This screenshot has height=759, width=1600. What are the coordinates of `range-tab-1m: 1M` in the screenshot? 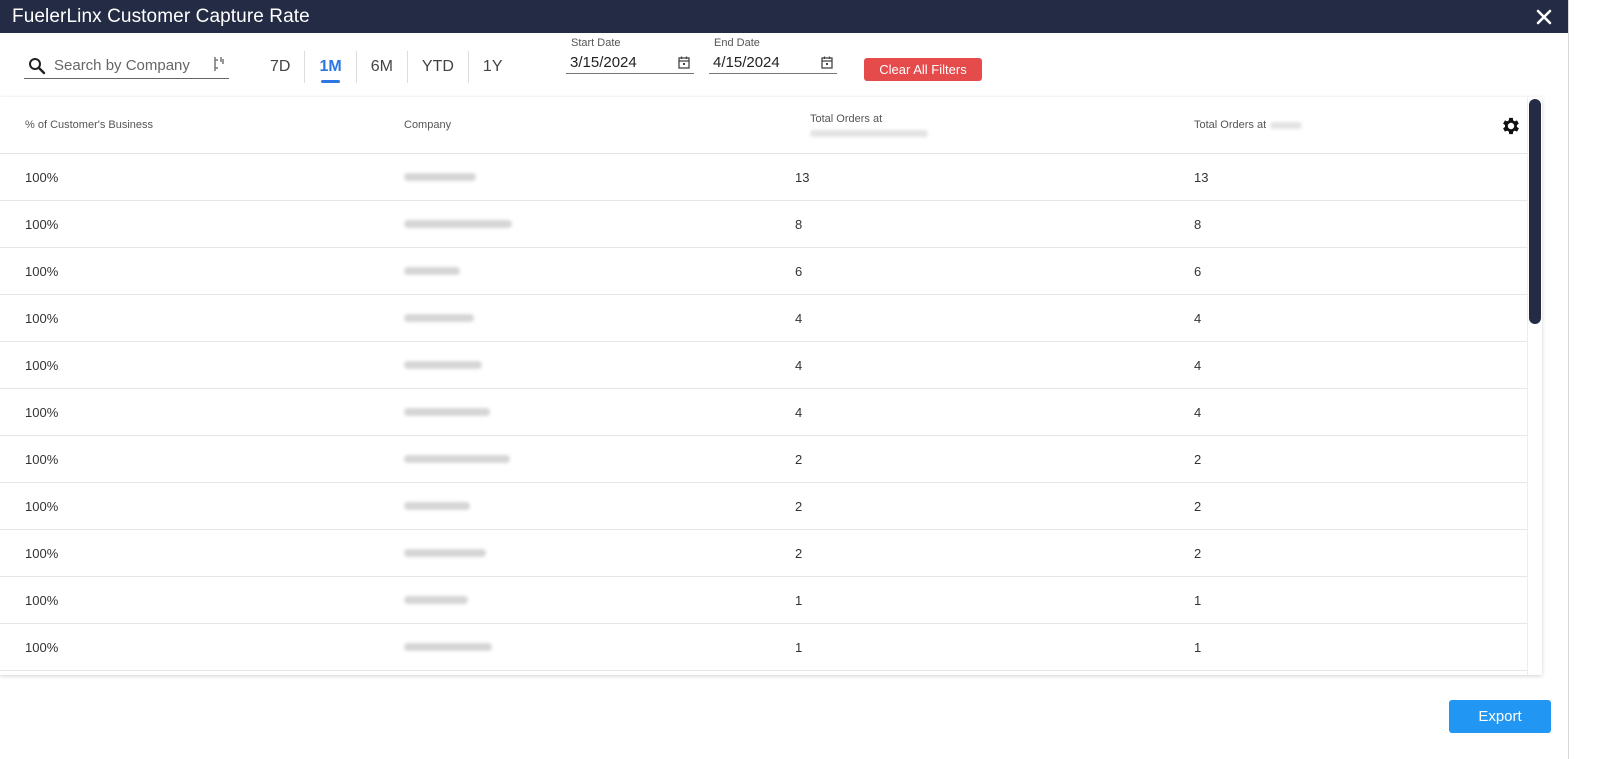 It's located at (329, 67).